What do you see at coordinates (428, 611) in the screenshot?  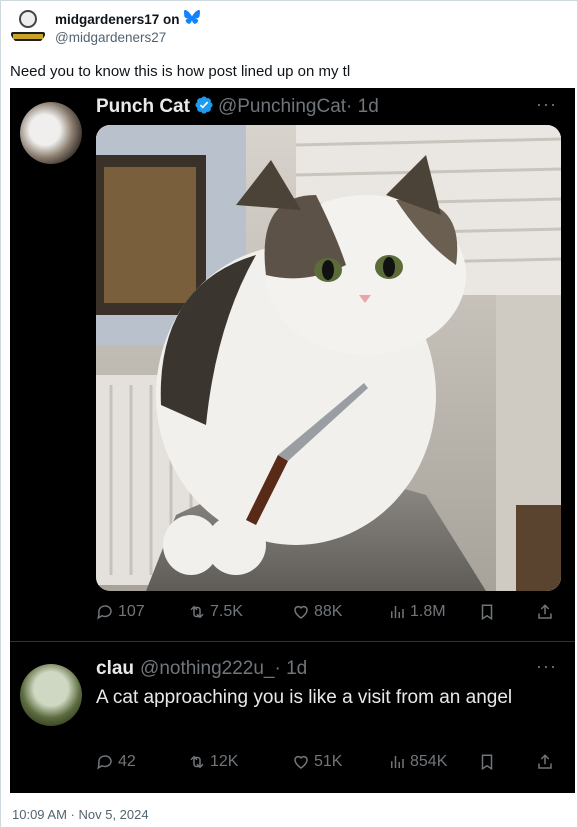 I see `view-count: 1.8M` at bounding box center [428, 611].